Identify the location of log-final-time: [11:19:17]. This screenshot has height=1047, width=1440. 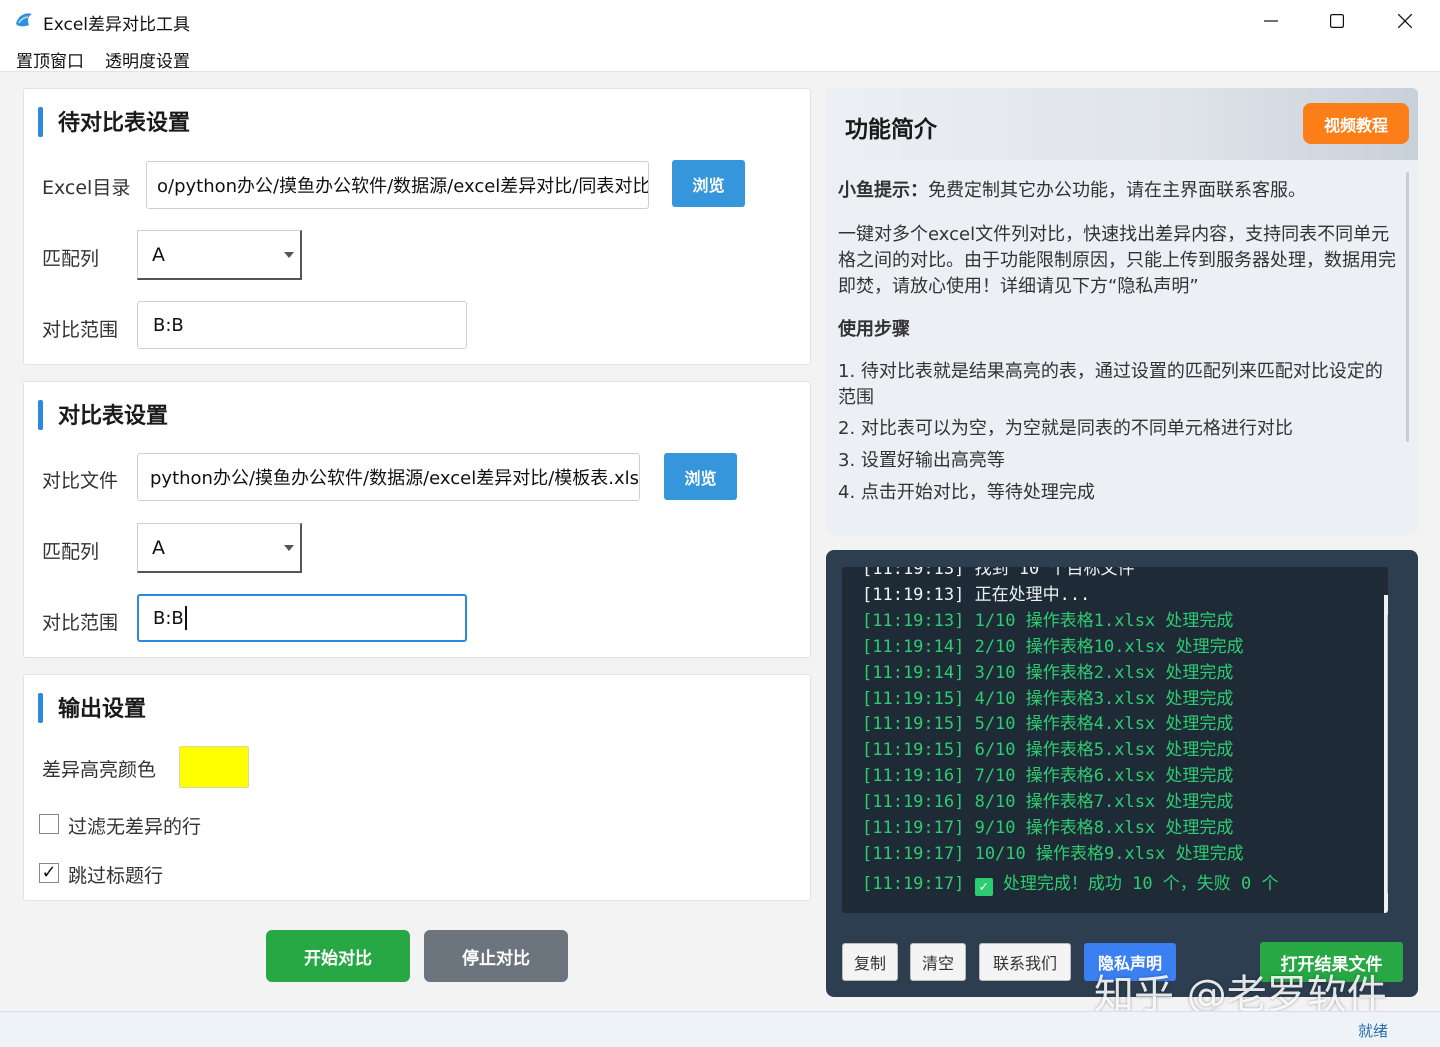
(913, 883).